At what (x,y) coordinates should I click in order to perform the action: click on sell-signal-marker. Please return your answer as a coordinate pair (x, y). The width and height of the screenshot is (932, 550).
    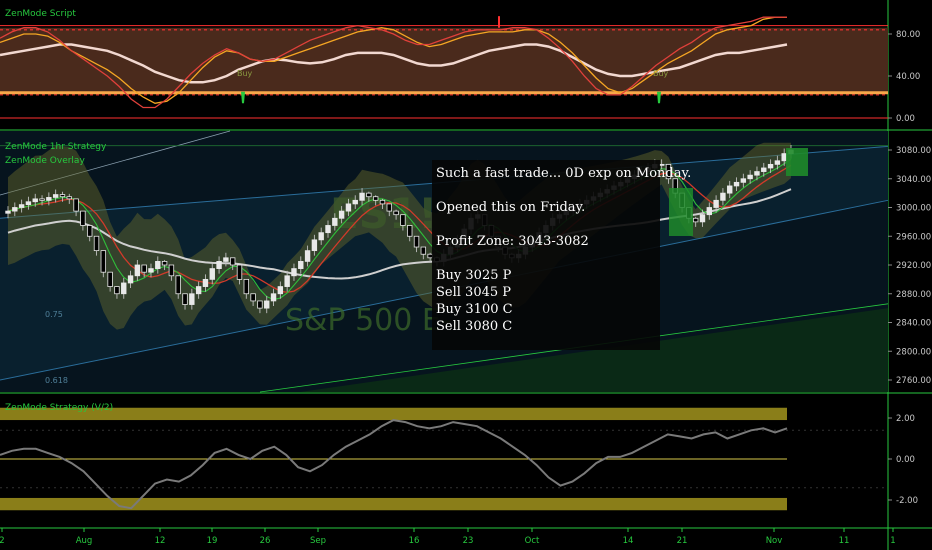
    Looking at the image, I should click on (499, 22).